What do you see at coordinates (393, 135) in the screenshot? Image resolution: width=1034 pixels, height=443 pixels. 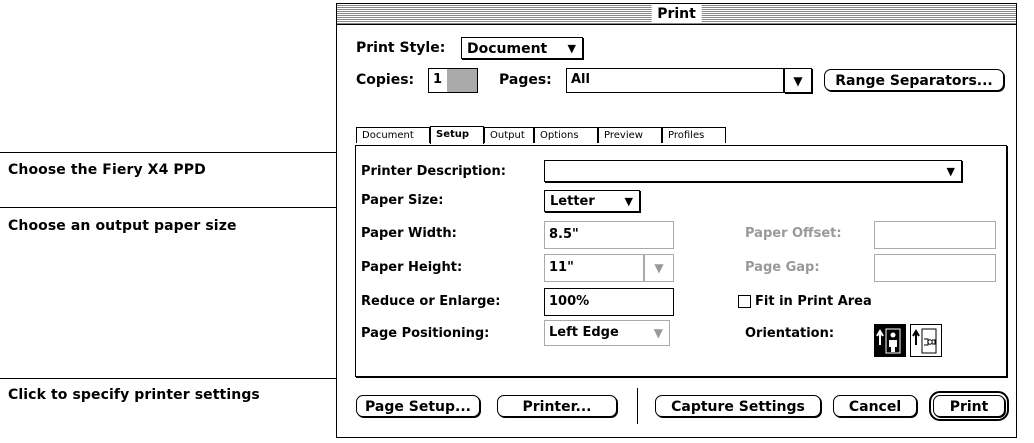 I see `tab-document: Document` at bounding box center [393, 135].